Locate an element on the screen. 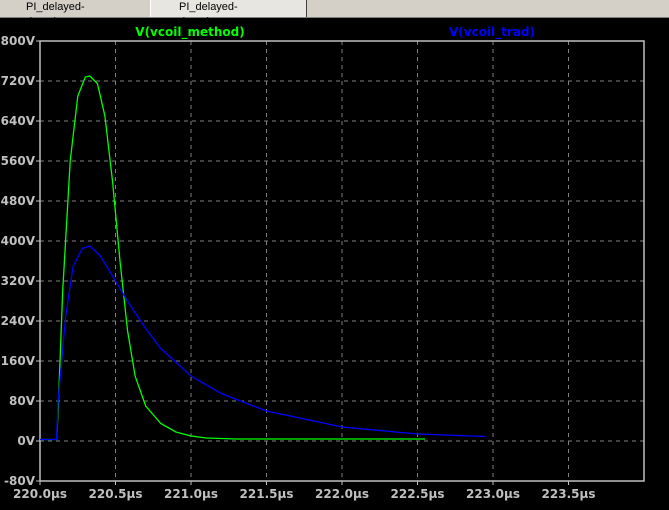 This screenshot has height=510, width=669. y-tick-label: 640V is located at coordinates (18, 121).